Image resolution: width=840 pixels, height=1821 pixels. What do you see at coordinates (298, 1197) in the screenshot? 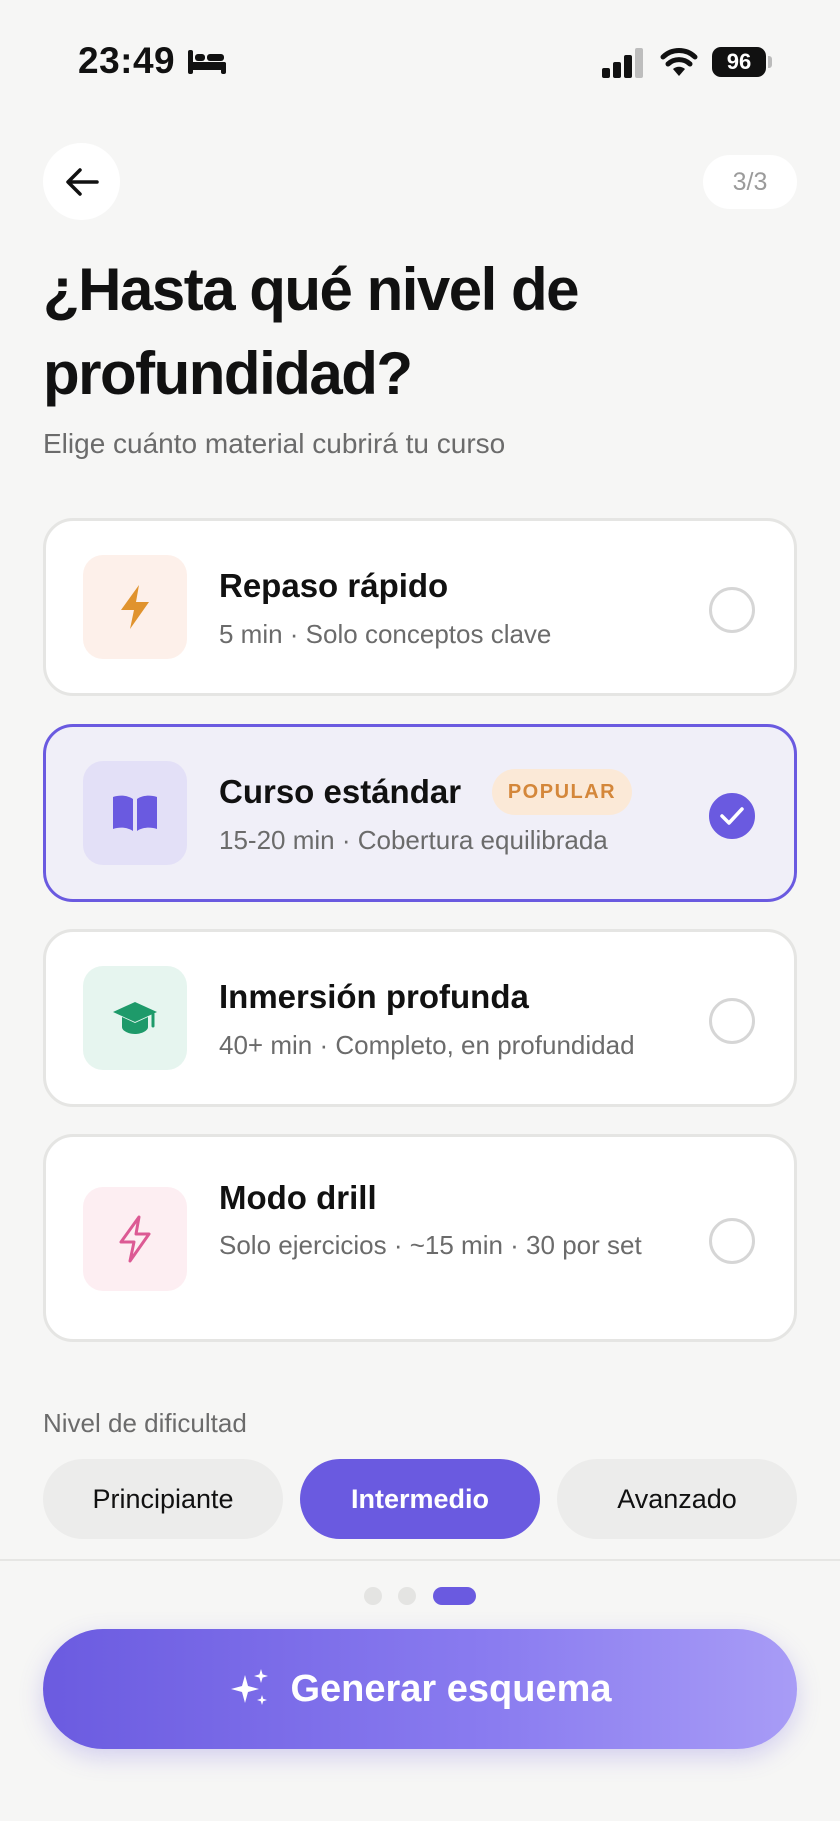
I see `option-title: Modo drill` at bounding box center [298, 1197].